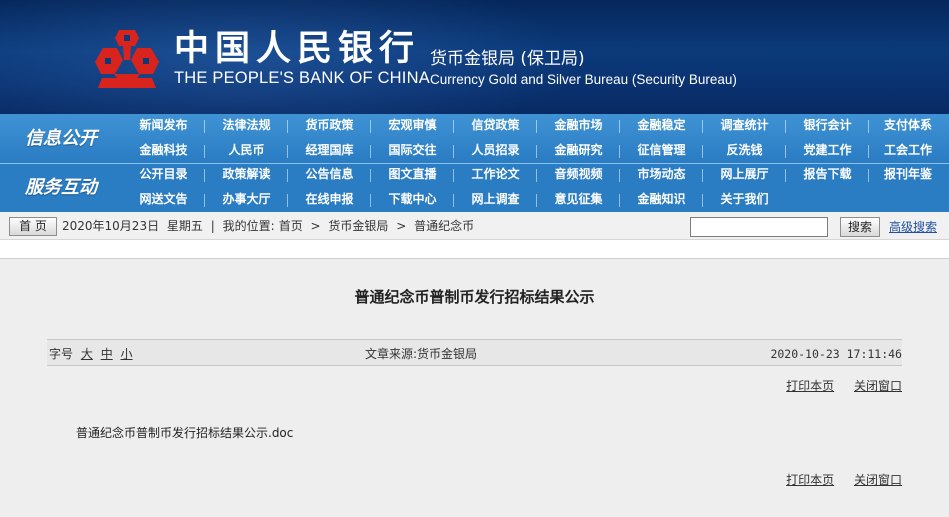 This screenshot has width=949, height=517. Describe the element at coordinates (163, 151) in the screenshot. I see `nav-item: 金融科技` at that location.